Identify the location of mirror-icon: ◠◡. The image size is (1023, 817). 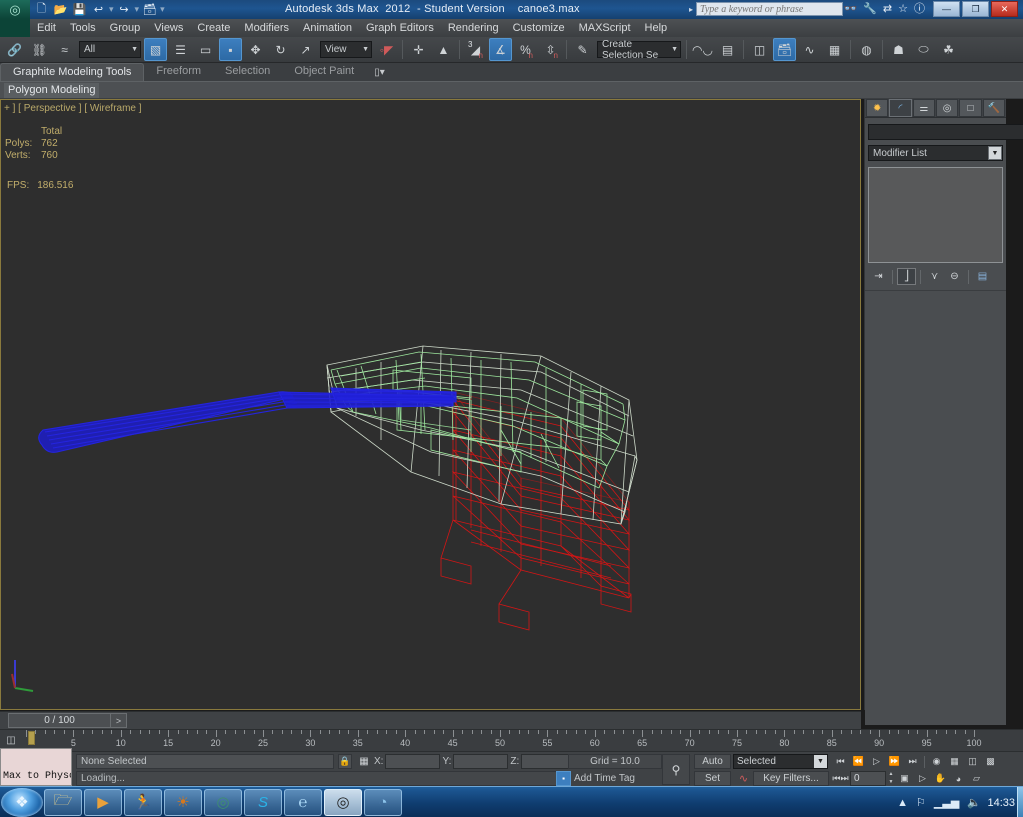
(702, 49).